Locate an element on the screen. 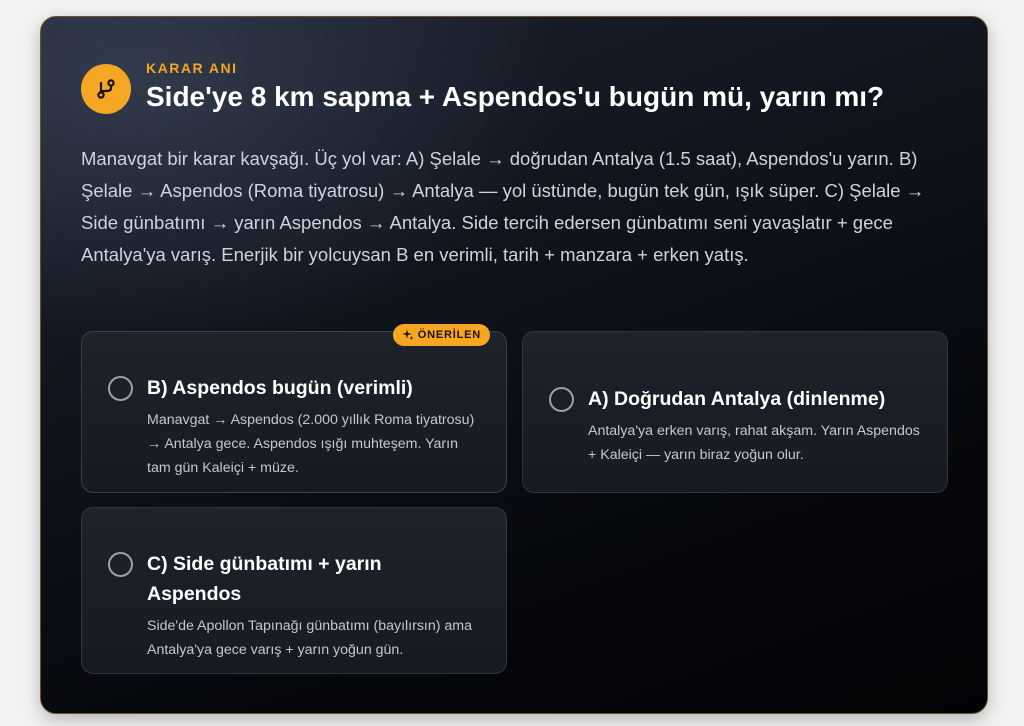 Image resolution: width=1024 pixels, height=726 pixels. decision-eyebrow: KARAR ANI is located at coordinates (192, 68).